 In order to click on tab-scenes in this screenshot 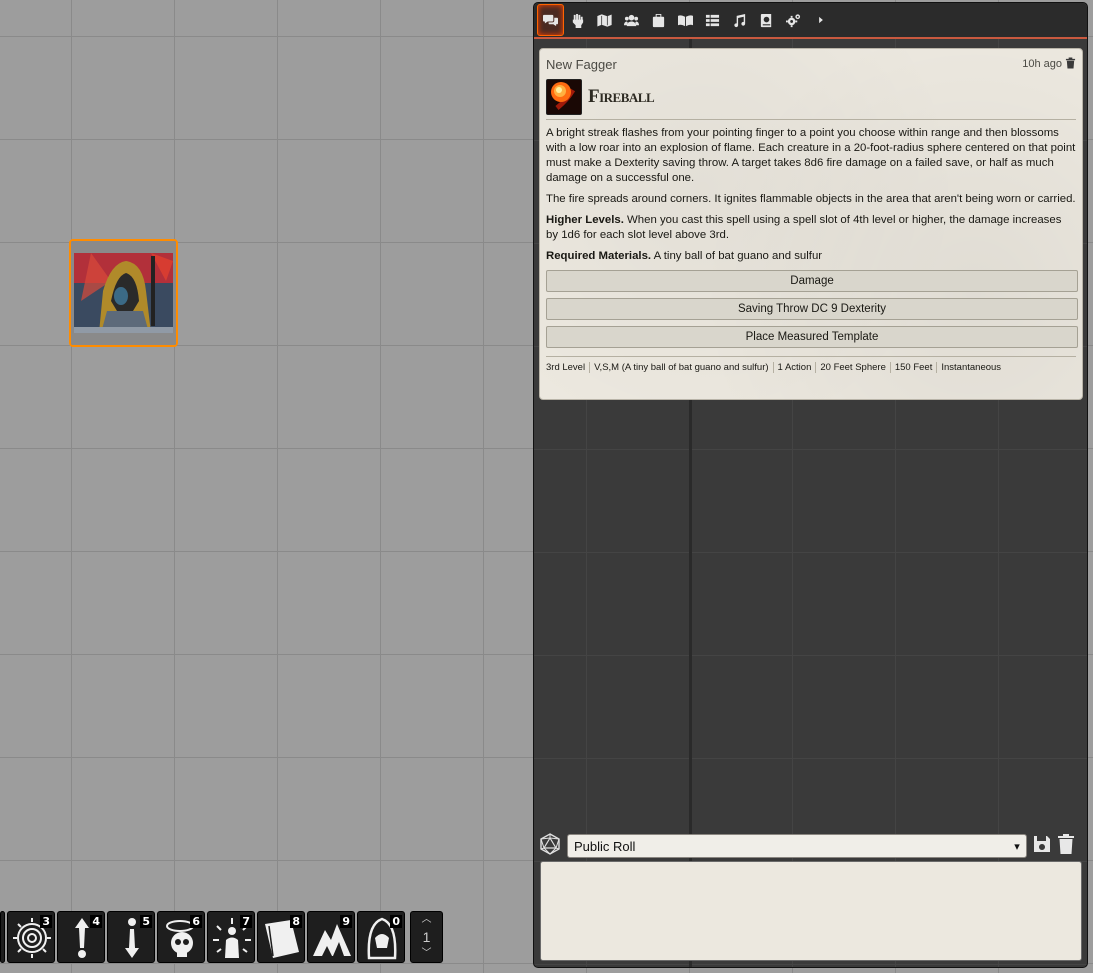, I will do `click(604, 20)`.